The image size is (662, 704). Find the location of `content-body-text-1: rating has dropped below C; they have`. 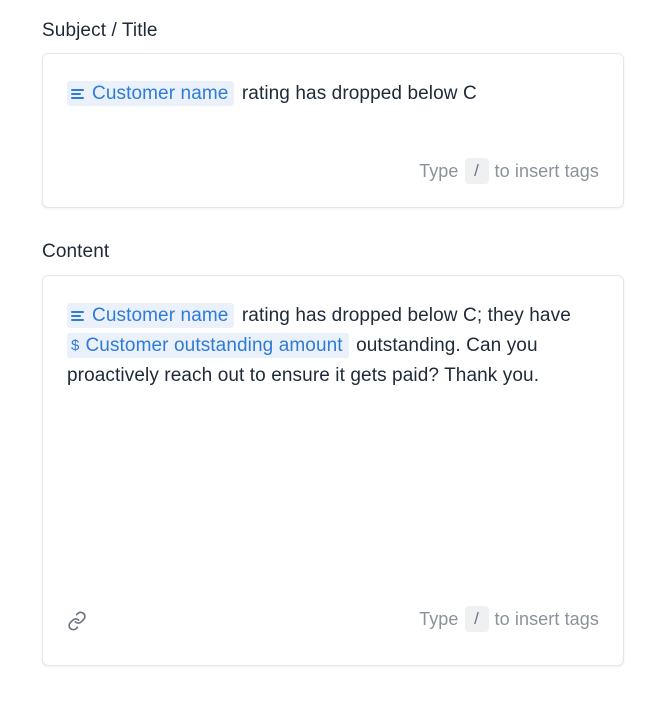

content-body-text-1: rating has dropped below C; they have is located at coordinates (403, 315).